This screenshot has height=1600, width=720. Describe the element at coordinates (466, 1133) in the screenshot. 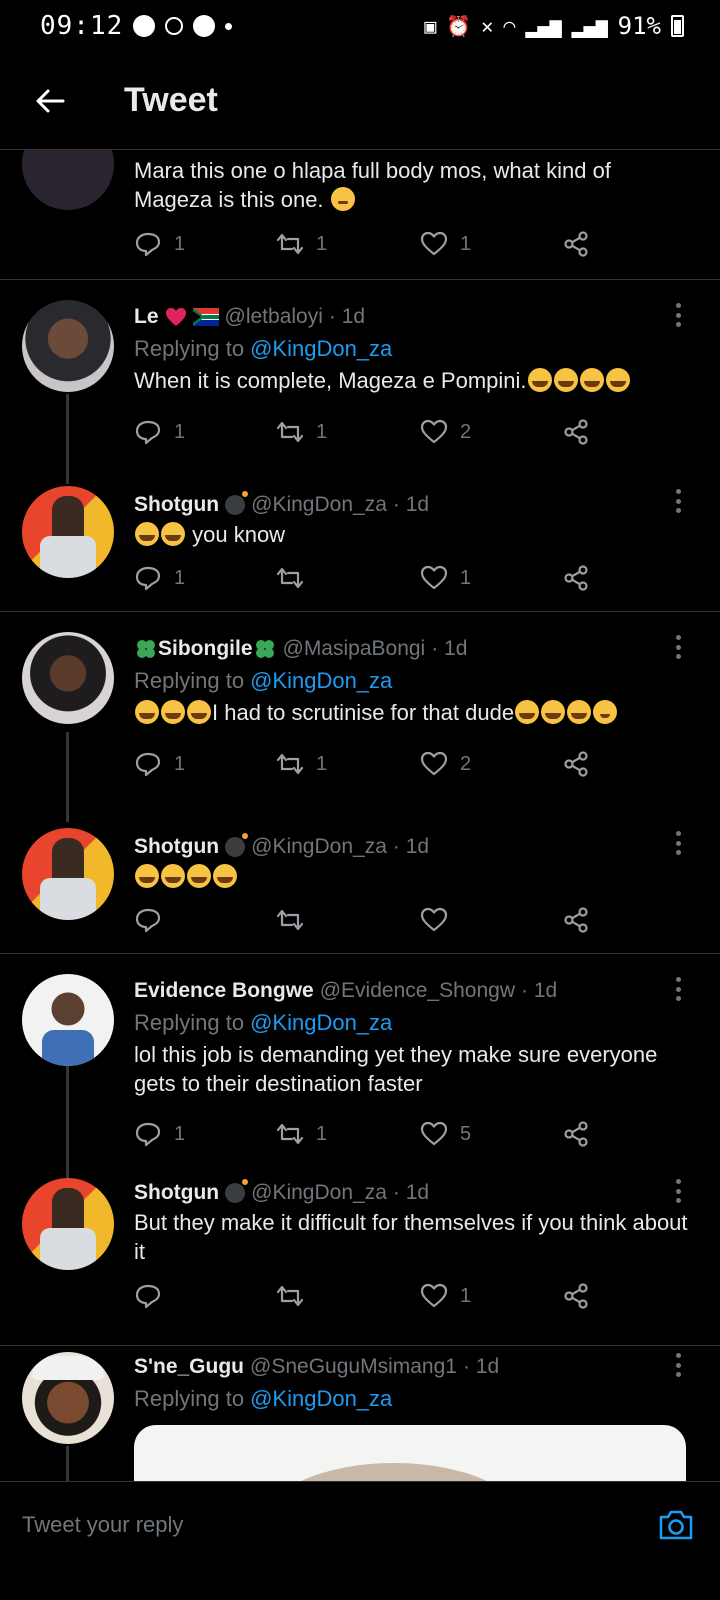

I see `like-count: 5` at that location.